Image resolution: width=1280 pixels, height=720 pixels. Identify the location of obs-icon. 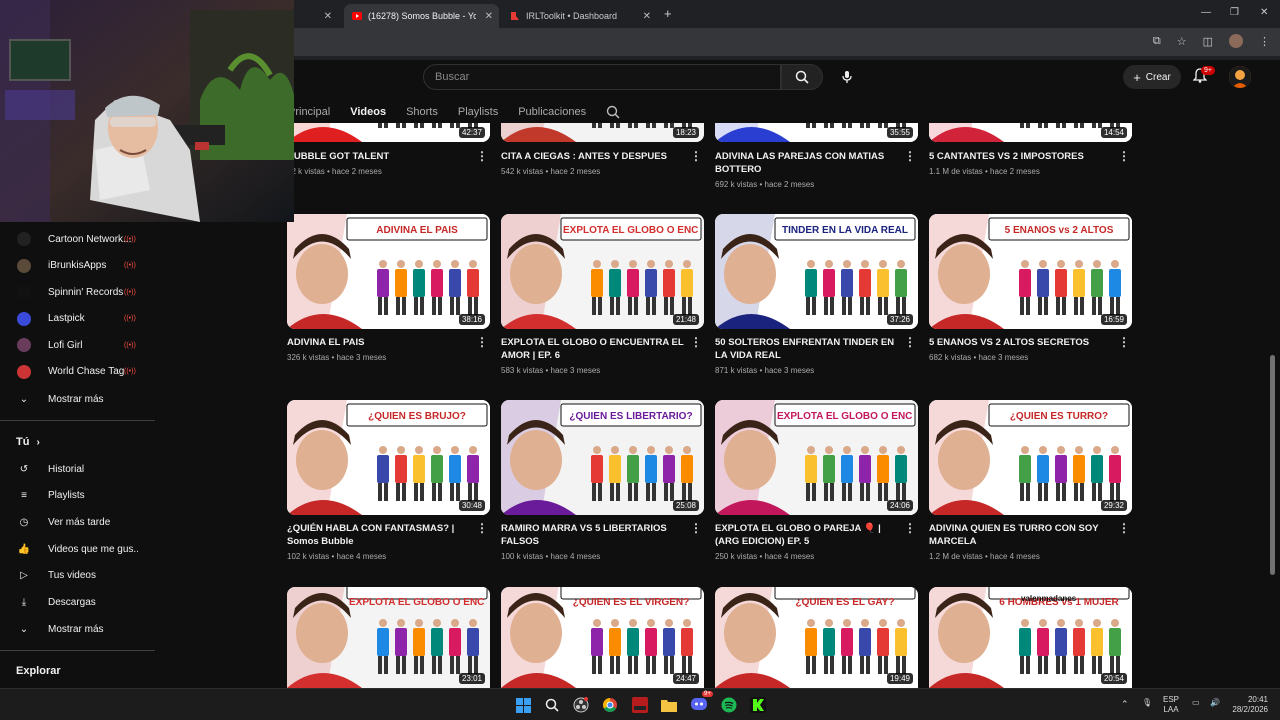
(581, 705).